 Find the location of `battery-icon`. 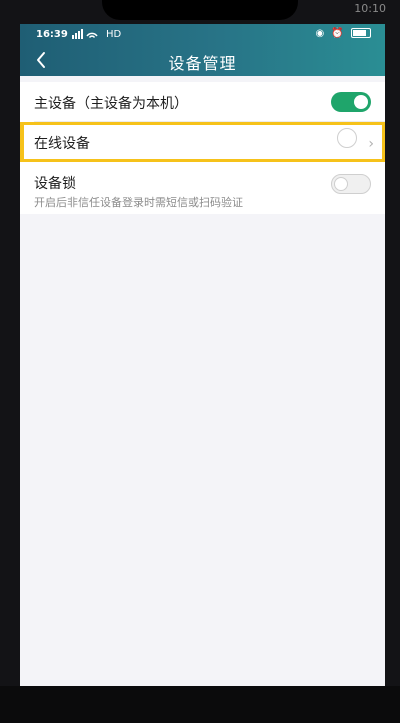

battery-icon is located at coordinates (361, 33).